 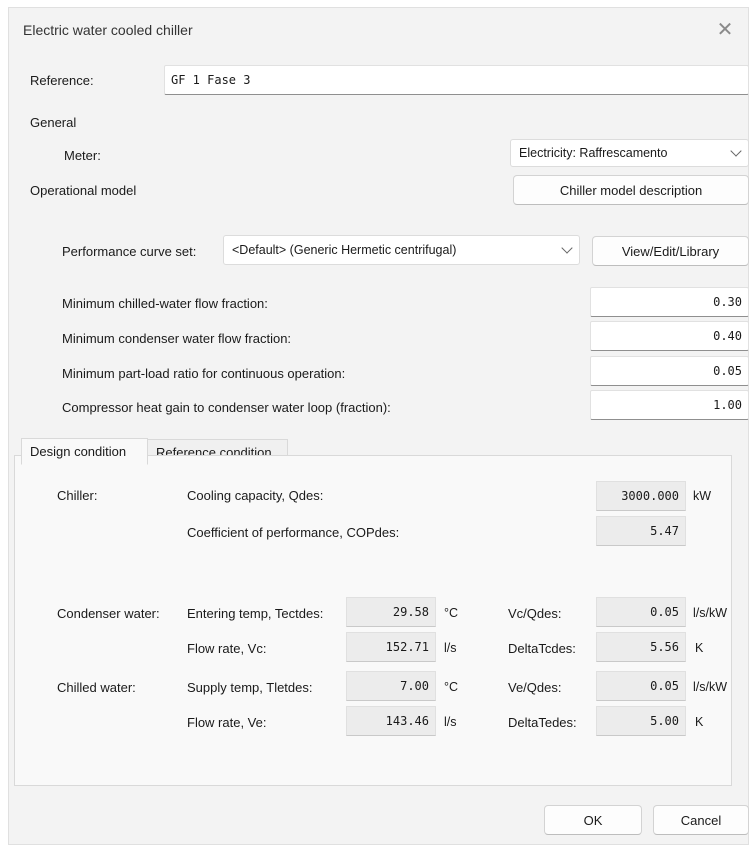 I want to click on condenser-flow-unit: l/s, so click(x=450, y=648).